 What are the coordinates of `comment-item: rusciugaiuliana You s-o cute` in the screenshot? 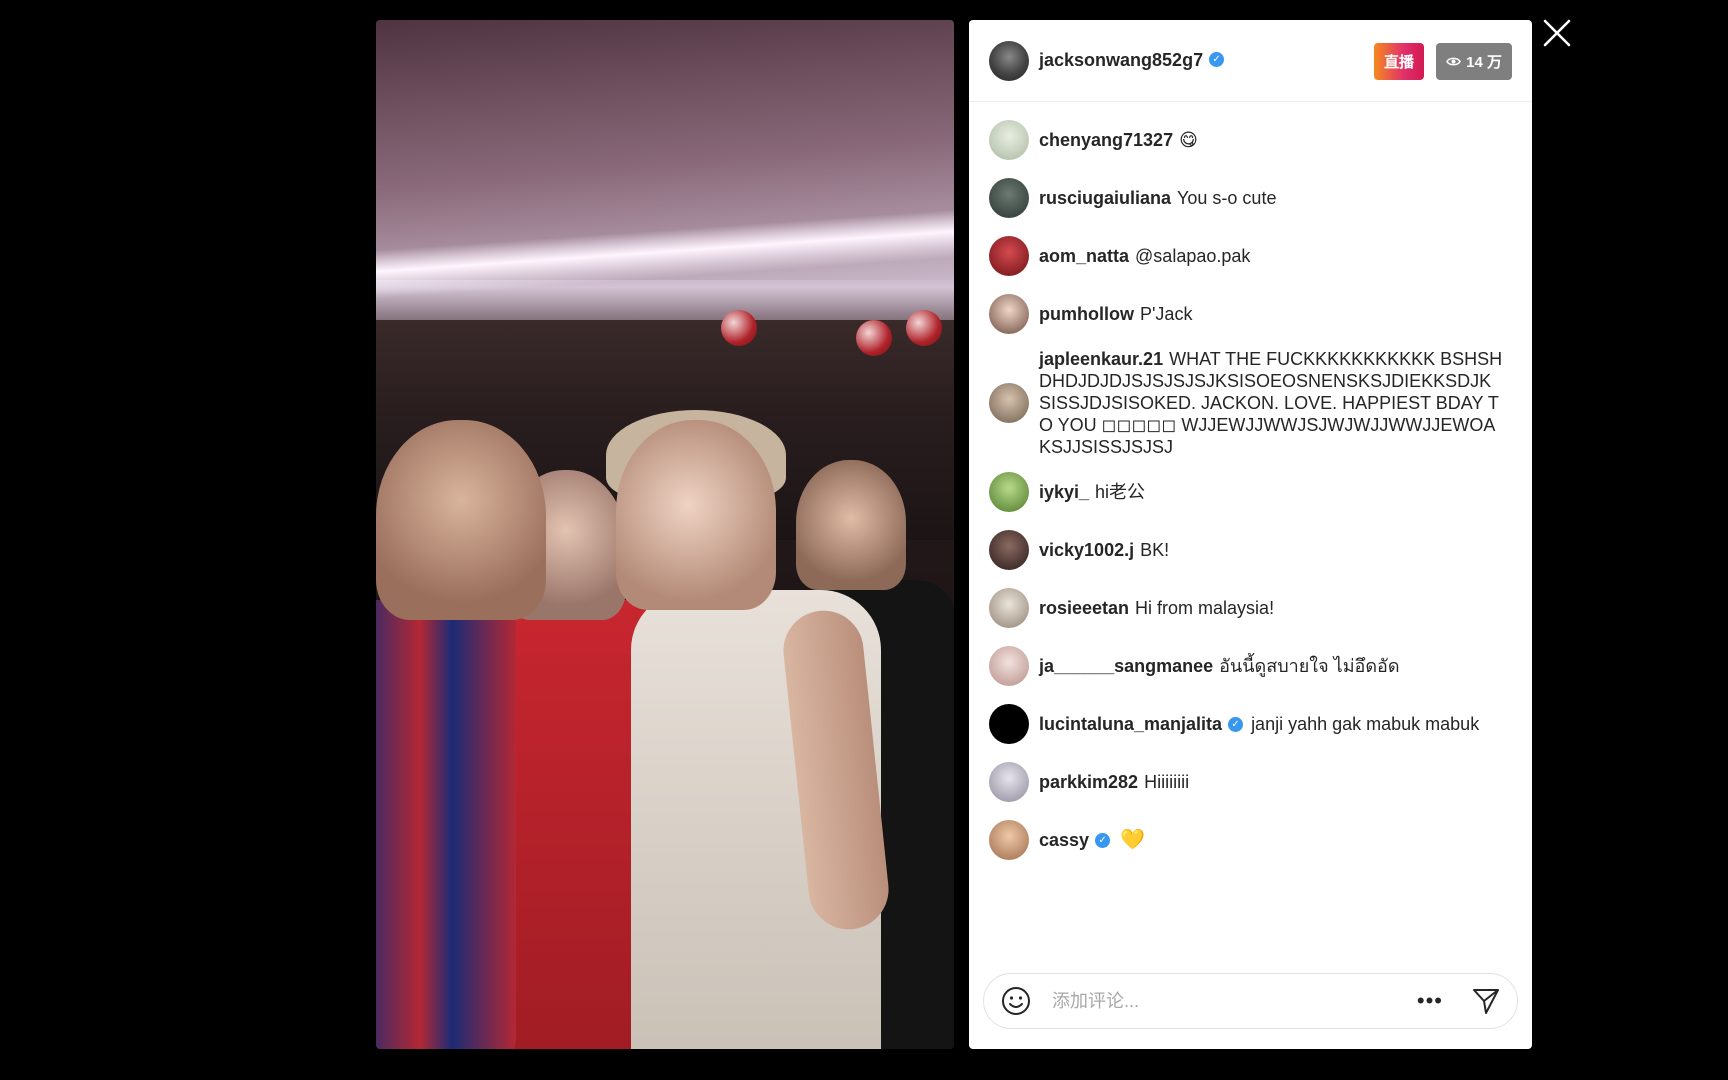 It's located at (1250, 198).